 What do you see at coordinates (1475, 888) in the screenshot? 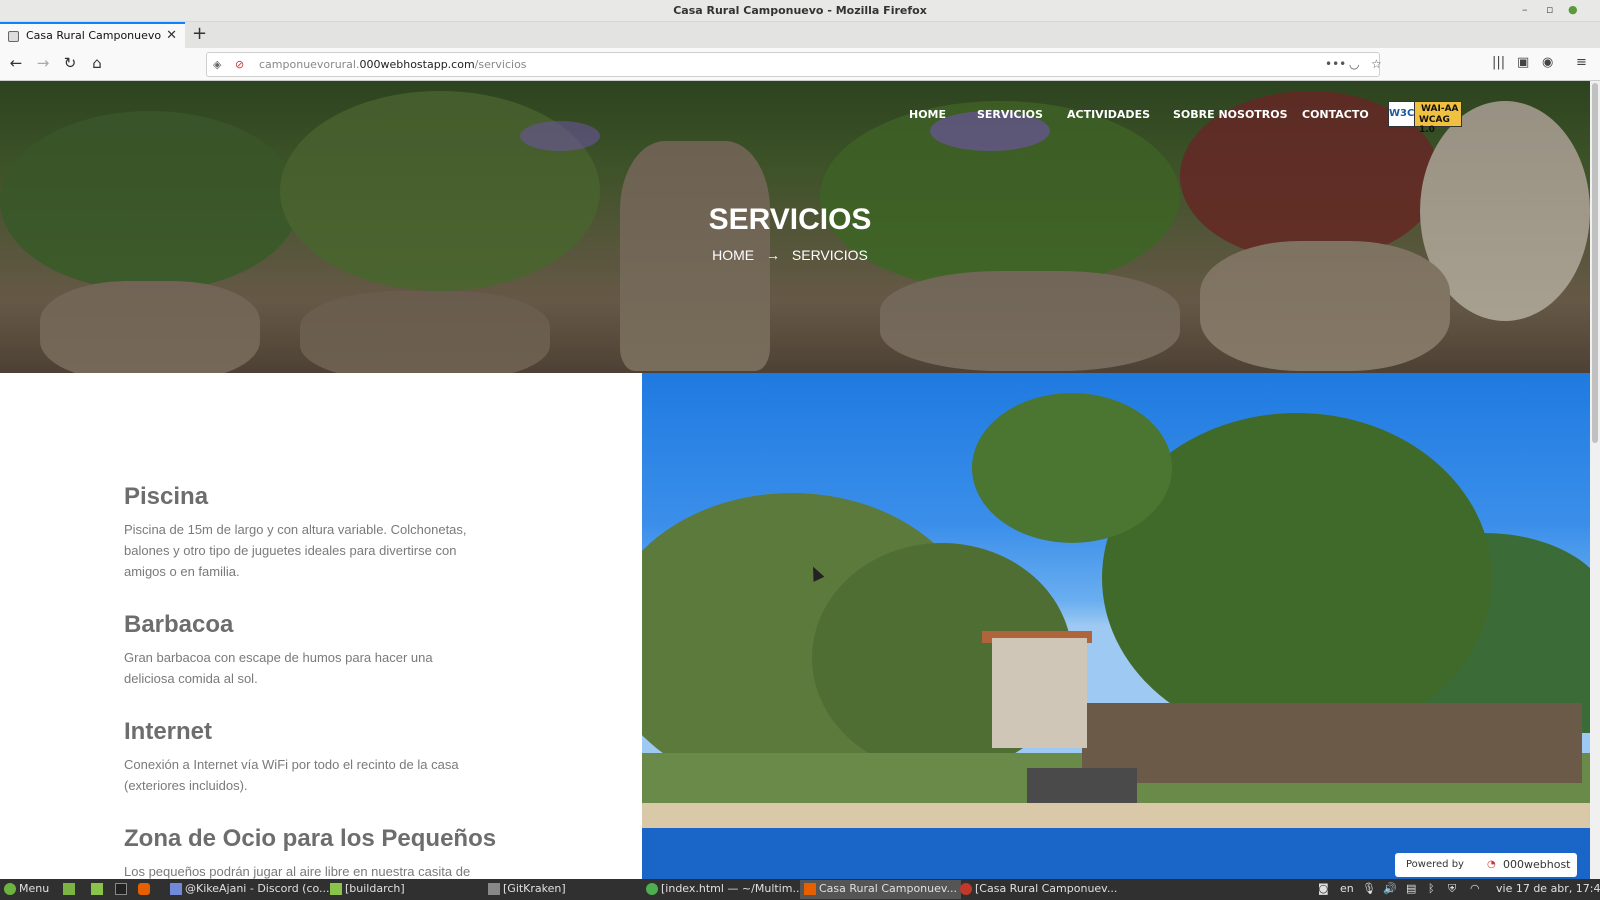
I see `wifi-icon: ◠` at bounding box center [1475, 888].